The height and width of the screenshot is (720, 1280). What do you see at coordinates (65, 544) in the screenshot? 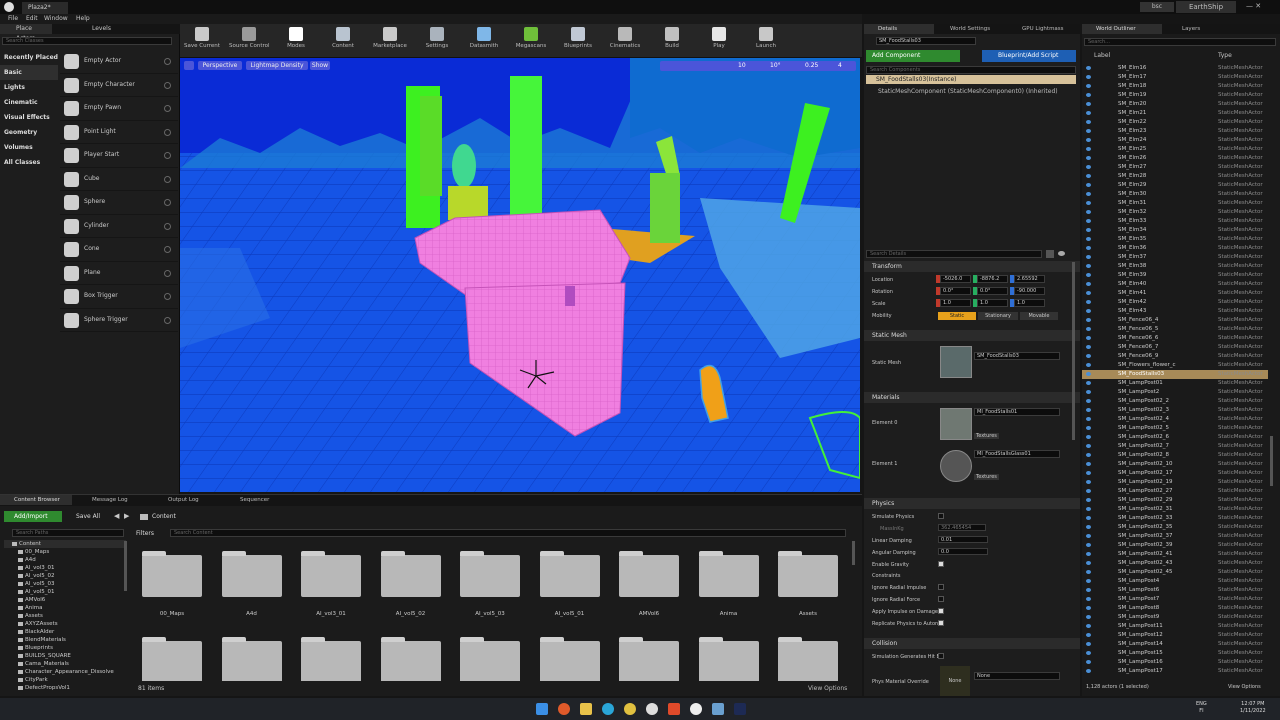
I see `tree-item-content: Content` at bounding box center [65, 544].